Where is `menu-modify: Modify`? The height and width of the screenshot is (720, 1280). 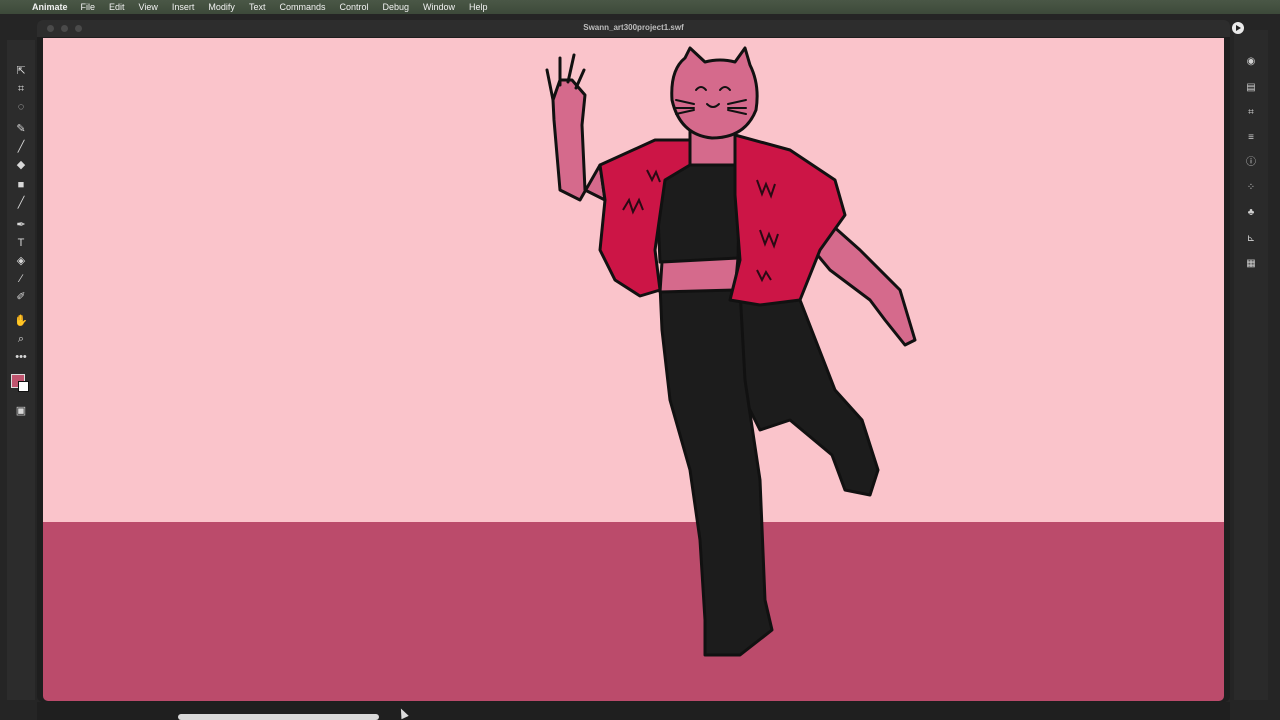 menu-modify: Modify is located at coordinates (221, 7).